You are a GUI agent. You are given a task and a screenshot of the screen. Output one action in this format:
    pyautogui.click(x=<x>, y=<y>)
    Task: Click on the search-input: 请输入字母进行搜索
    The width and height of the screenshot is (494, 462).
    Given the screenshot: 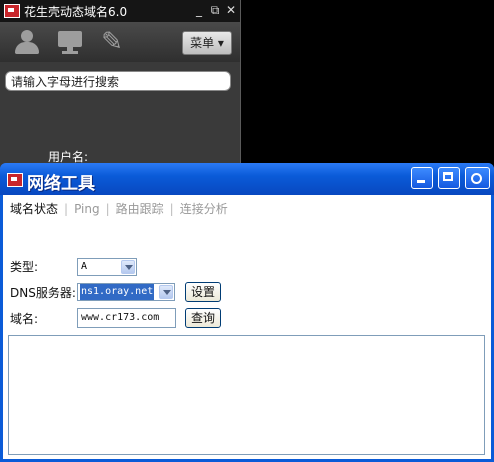 What is the action you would take?
    pyautogui.click(x=118, y=81)
    